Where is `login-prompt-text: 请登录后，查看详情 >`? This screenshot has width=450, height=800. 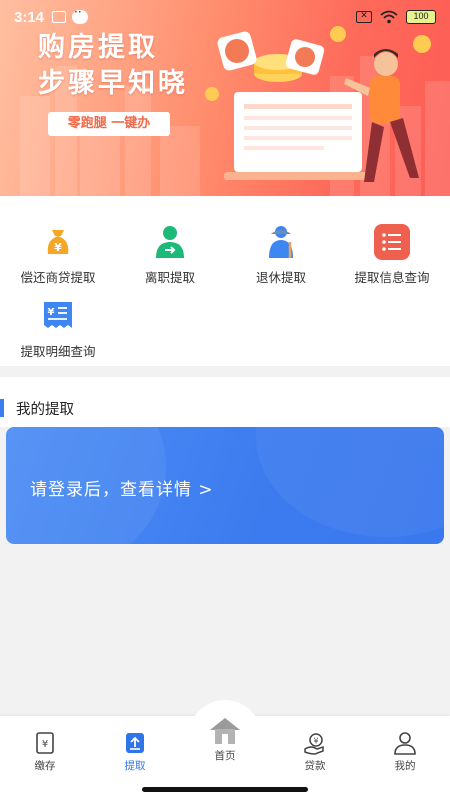 login-prompt-text: 请登录后，查看详情 > is located at coordinates (122, 487).